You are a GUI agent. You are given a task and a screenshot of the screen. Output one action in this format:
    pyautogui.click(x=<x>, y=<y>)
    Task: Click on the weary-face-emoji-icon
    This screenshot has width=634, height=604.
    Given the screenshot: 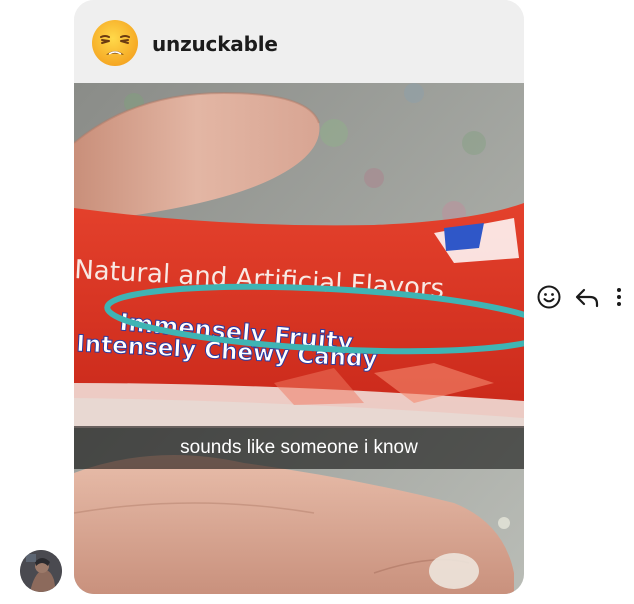 What is the action you would take?
    pyautogui.click(x=115, y=43)
    